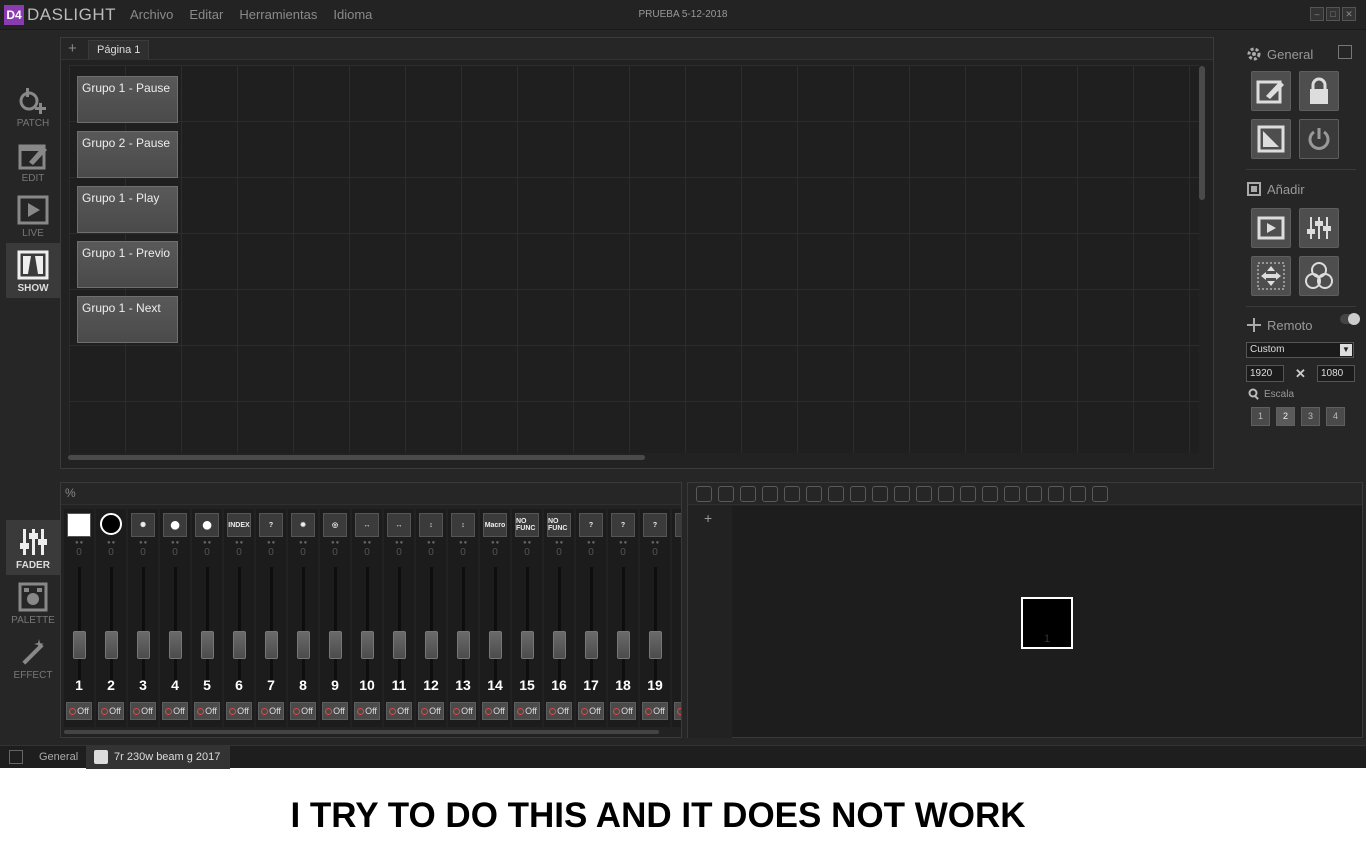 This screenshot has width=1366, height=856. I want to click on channel-function-icon: ✺, so click(143, 525).